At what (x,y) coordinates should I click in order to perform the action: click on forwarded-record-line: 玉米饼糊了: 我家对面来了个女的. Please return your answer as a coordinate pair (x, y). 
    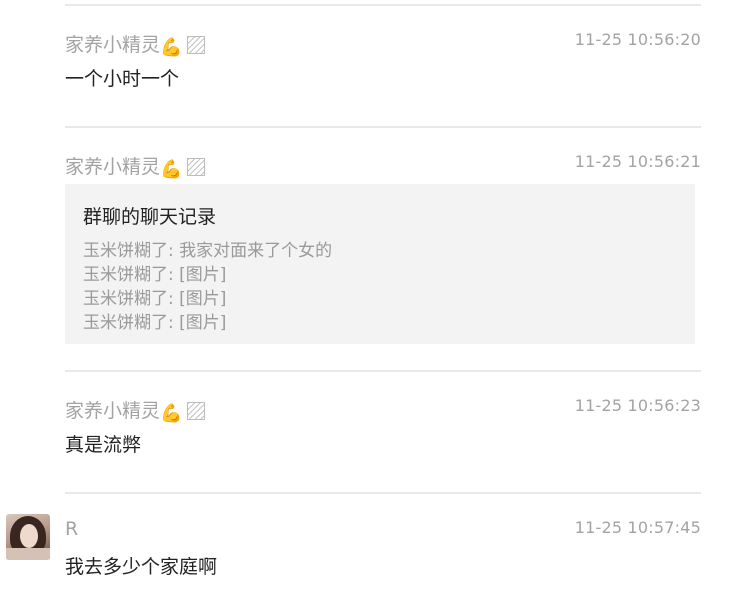
    Looking at the image, I should click on (208, 251).